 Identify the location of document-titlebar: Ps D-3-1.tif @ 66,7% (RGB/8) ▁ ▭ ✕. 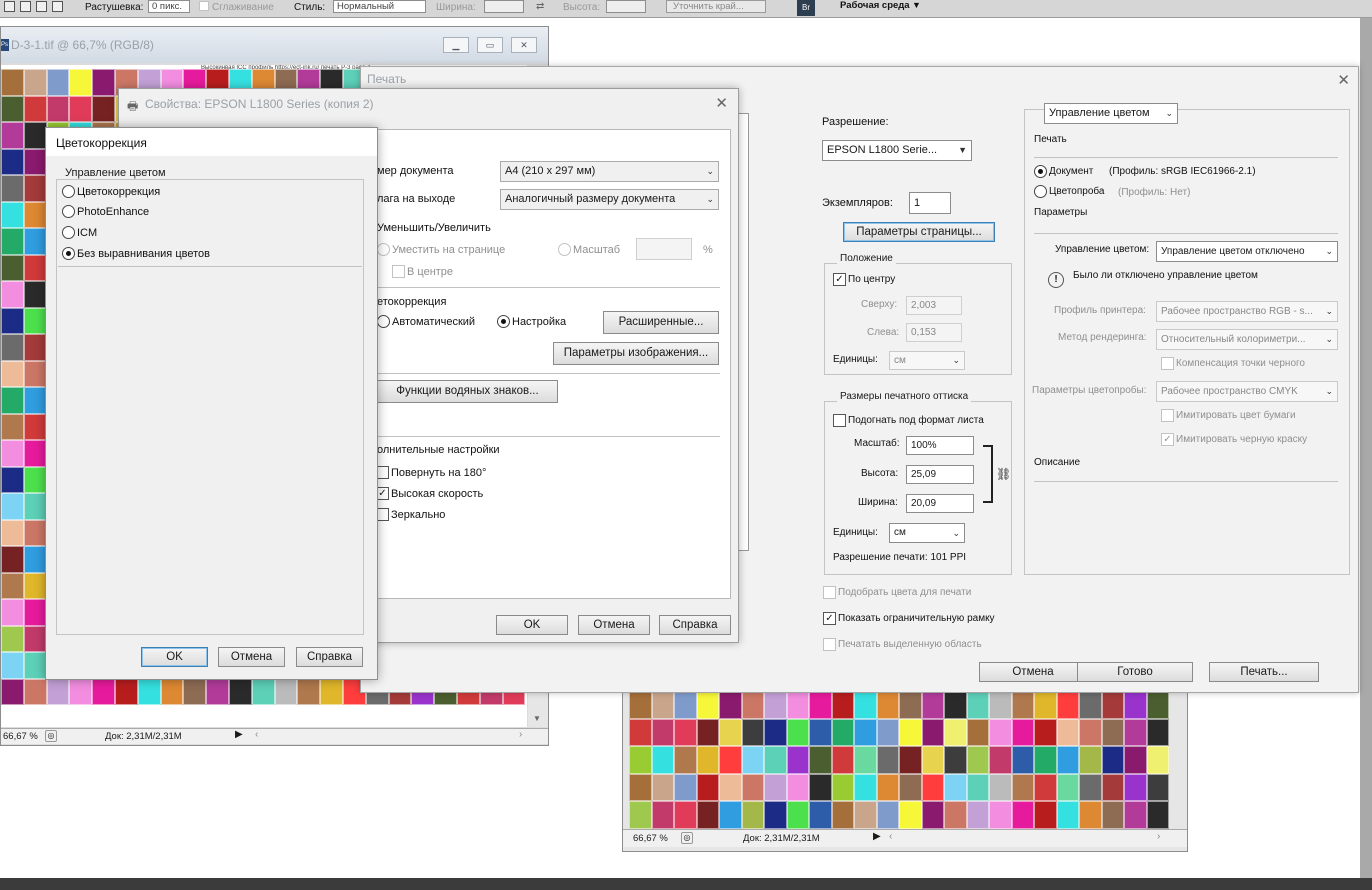
(274, 45).